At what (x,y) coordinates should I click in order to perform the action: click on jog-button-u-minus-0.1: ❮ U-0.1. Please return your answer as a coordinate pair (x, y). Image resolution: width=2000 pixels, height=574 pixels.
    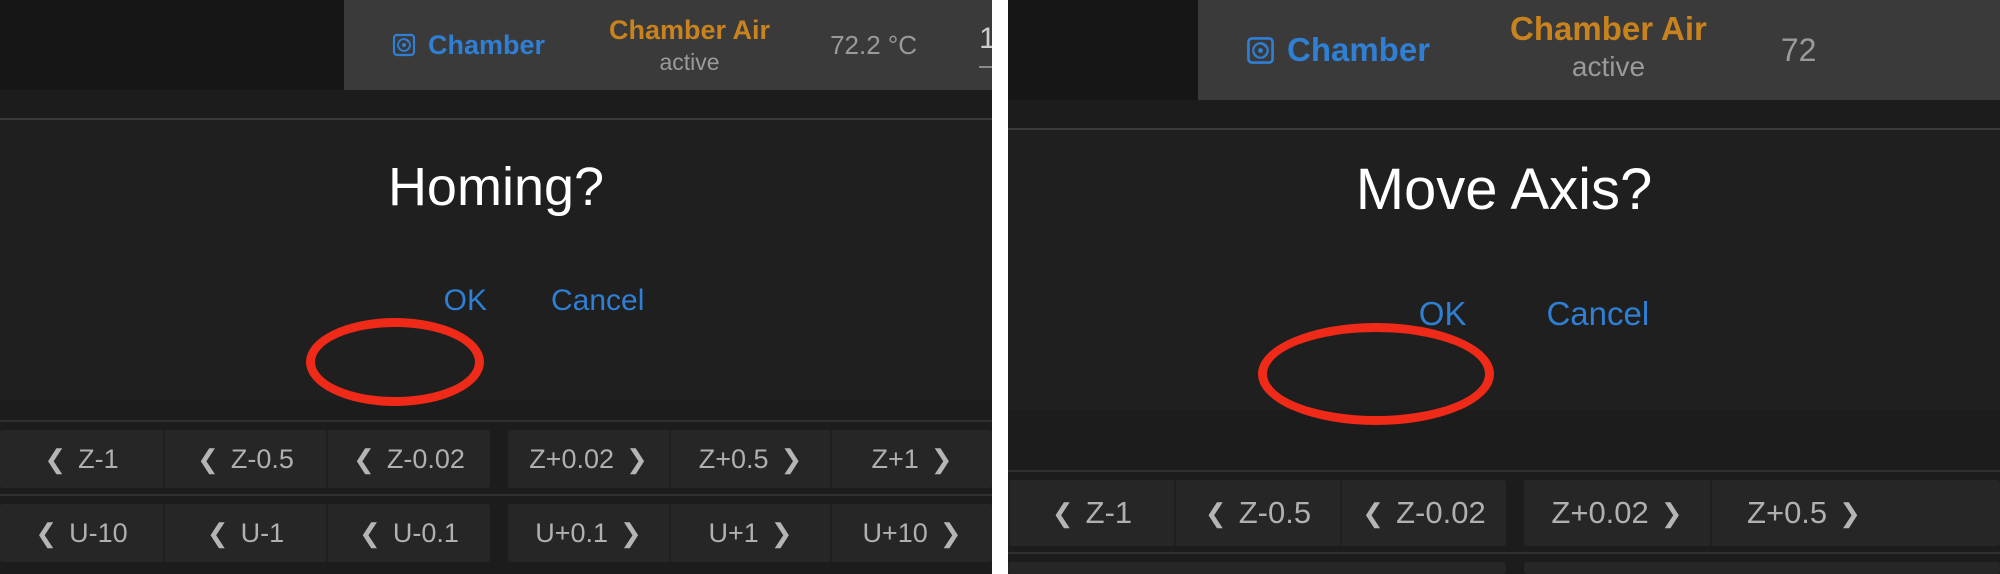
    Looking at the image, I should click on (408, 533).